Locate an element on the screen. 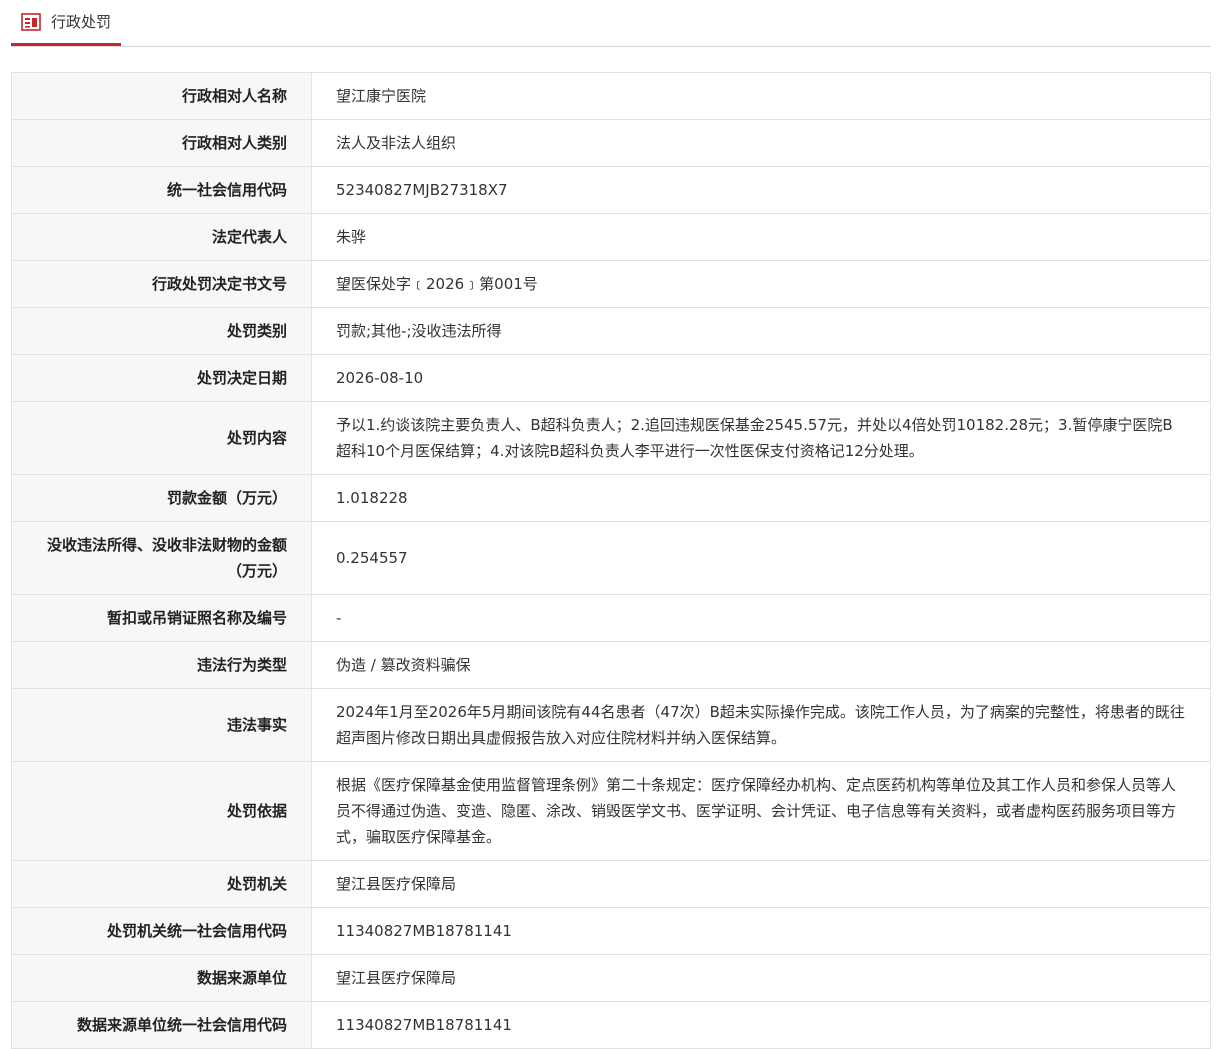  row-label: 罚款金额（万元） is located at coordinates (161, 498).